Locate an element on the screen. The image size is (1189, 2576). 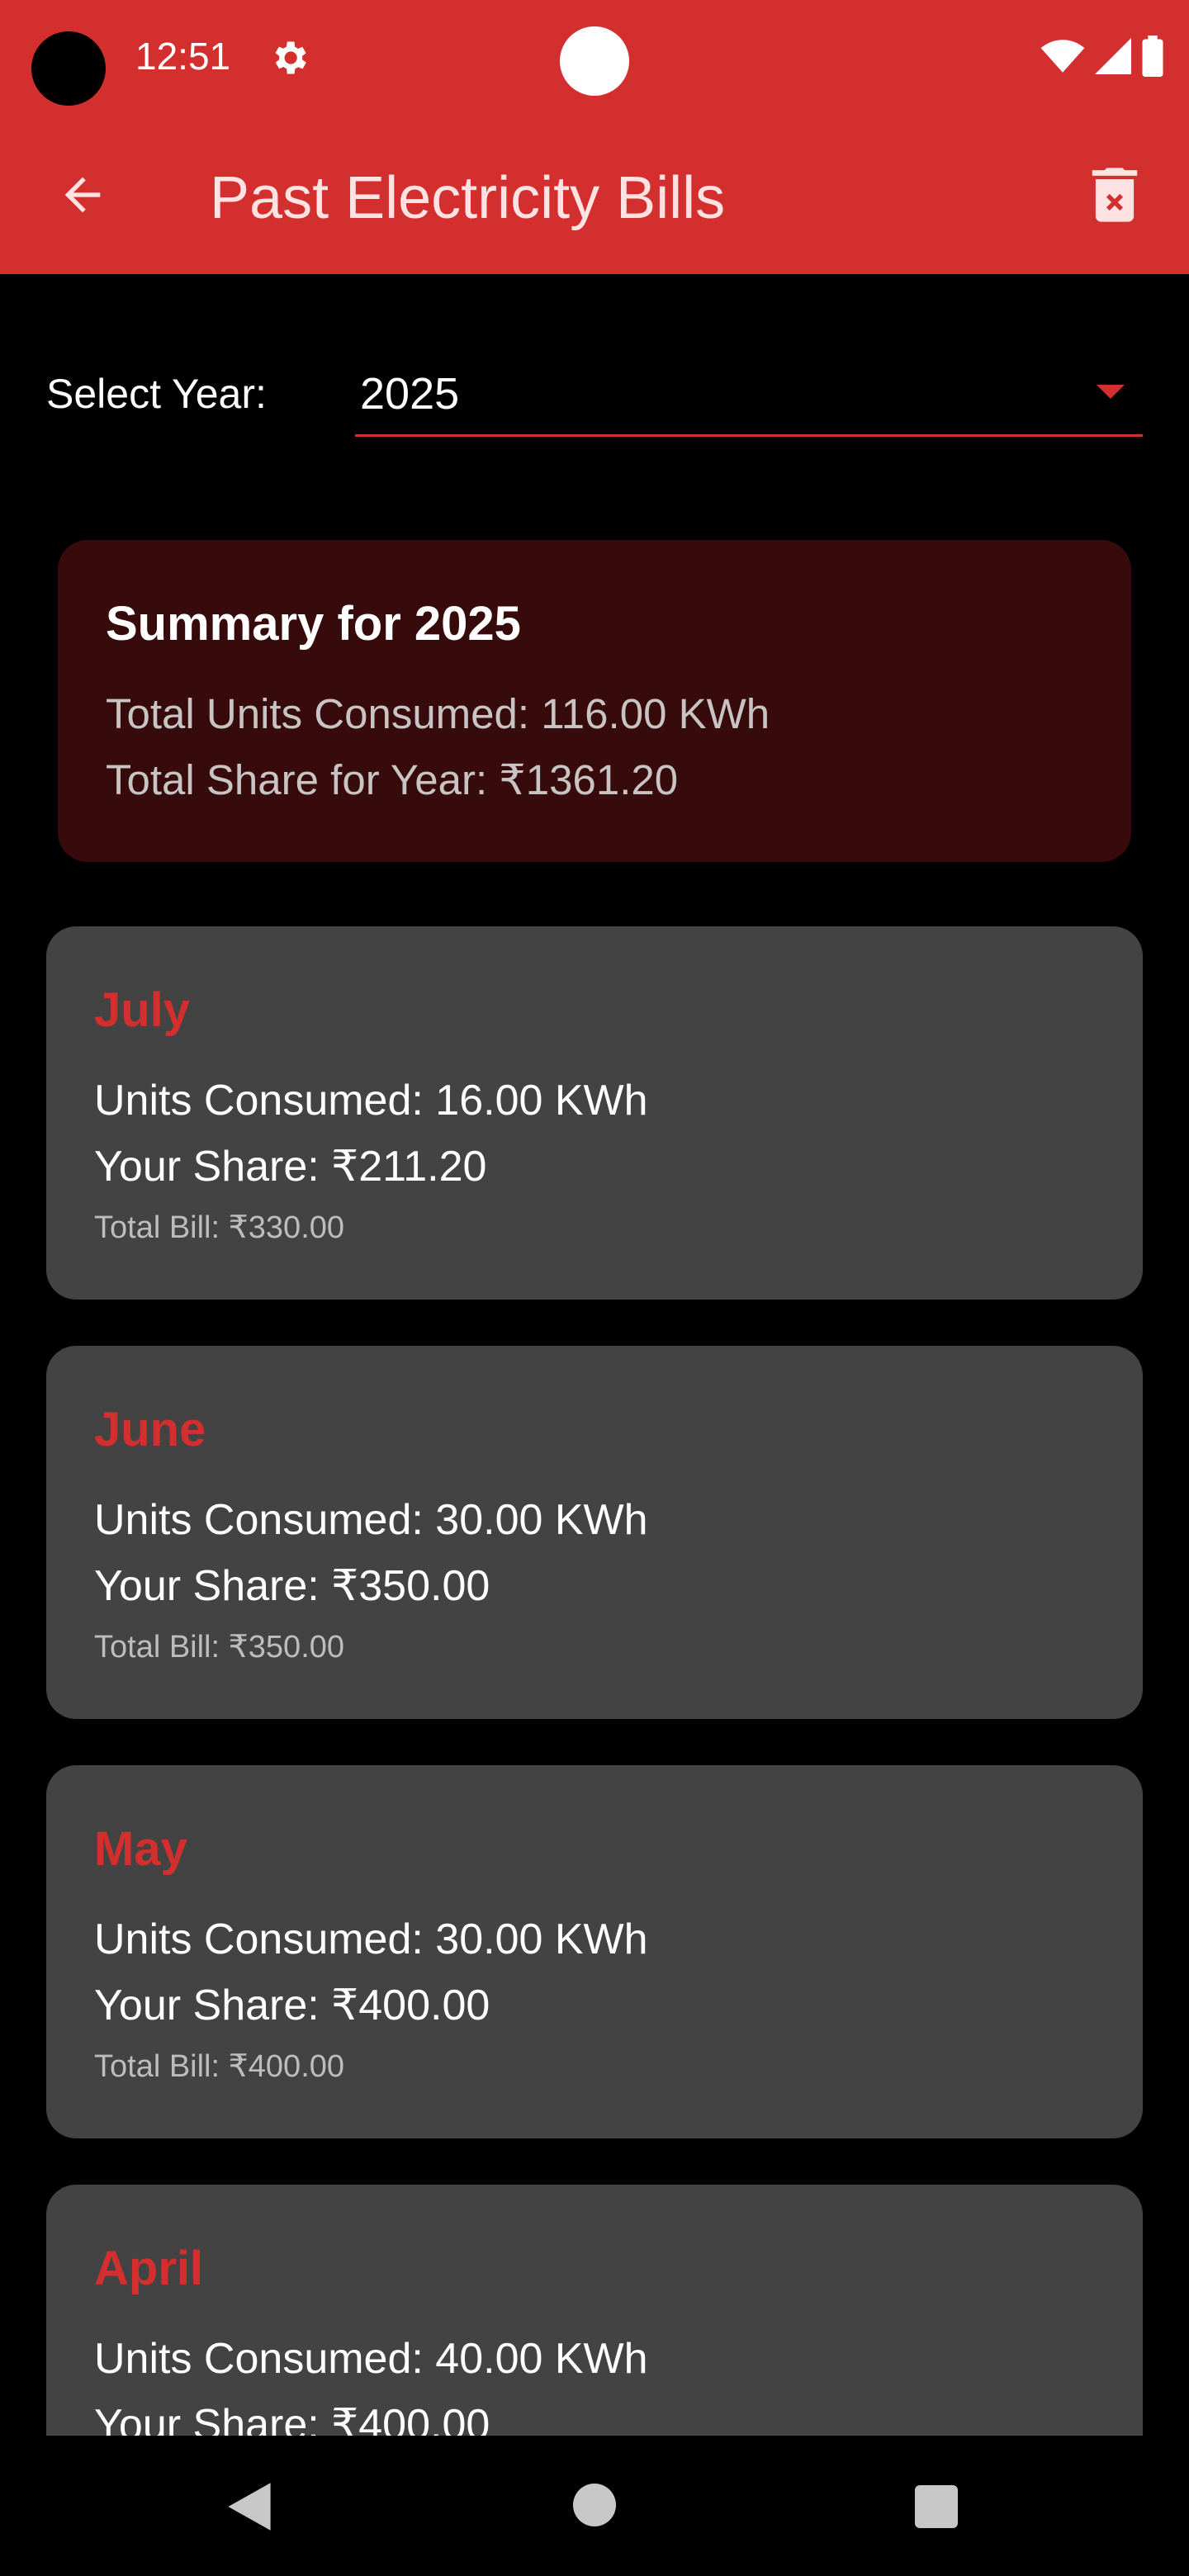
nav-home-icon is located at coordinates (594, 2505).